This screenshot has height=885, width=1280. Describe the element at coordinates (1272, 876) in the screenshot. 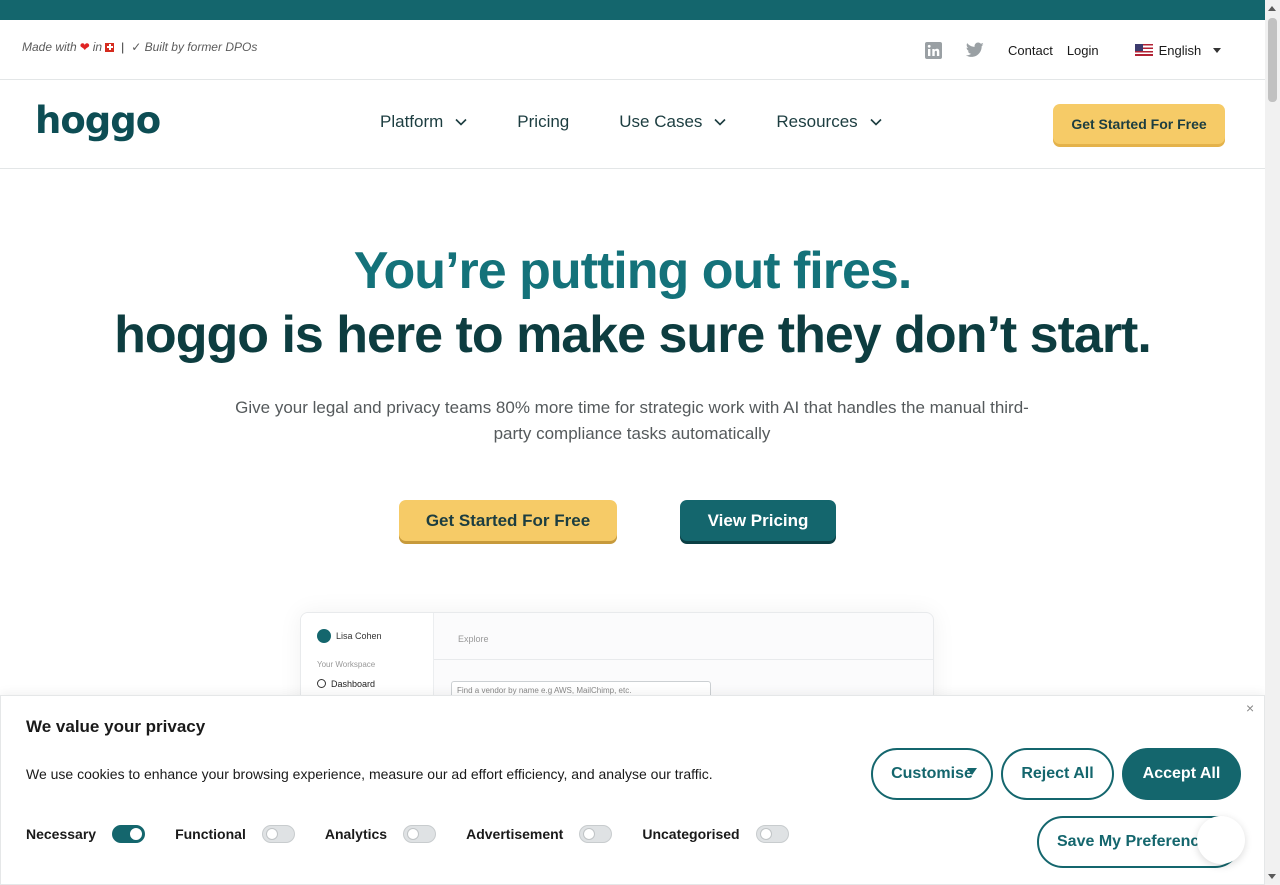

I see `scroll-down-arrow-icon` at that location.